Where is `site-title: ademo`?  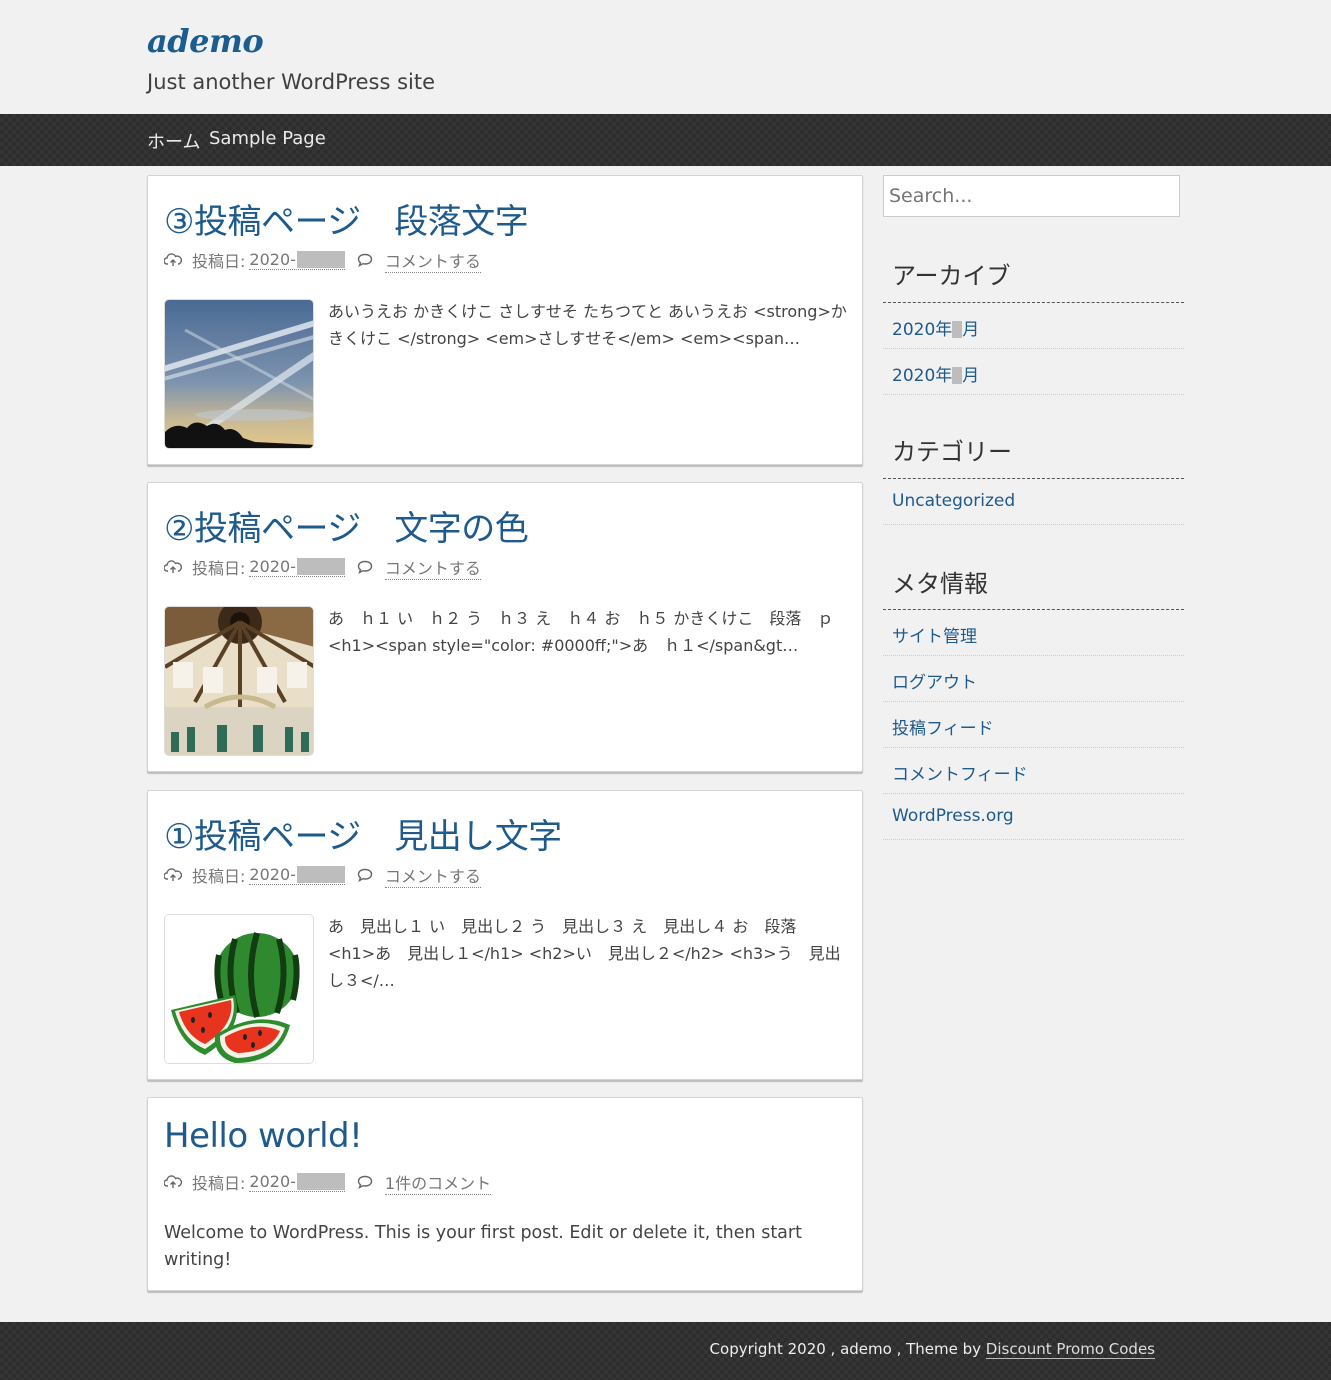 site-title: ademo is located at coordinates (205, 41).